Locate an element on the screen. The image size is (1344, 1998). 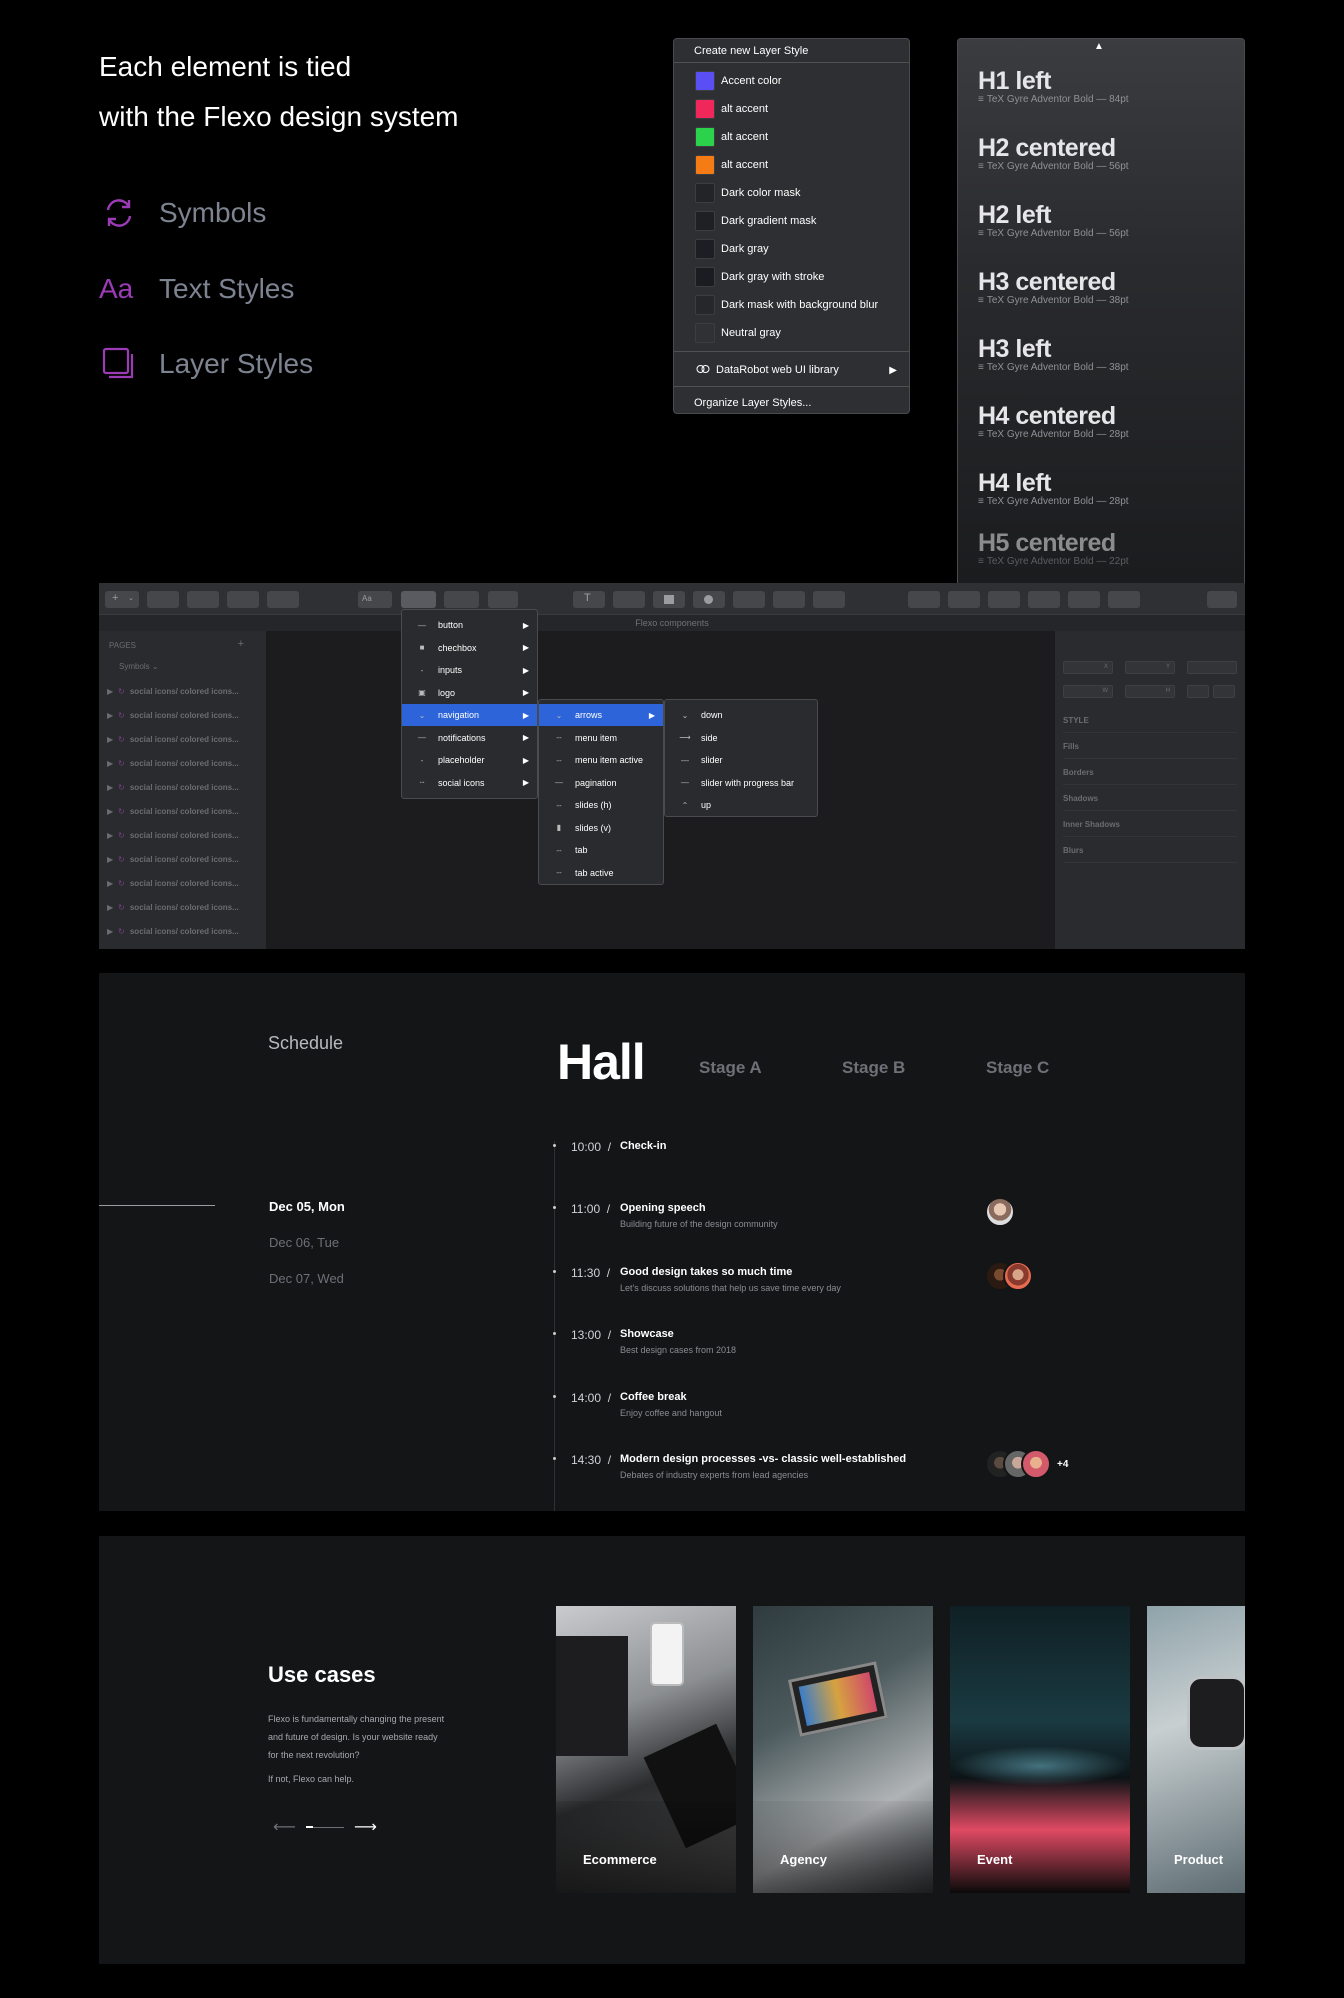
rotate-button is located at coordinates (1044, 599).